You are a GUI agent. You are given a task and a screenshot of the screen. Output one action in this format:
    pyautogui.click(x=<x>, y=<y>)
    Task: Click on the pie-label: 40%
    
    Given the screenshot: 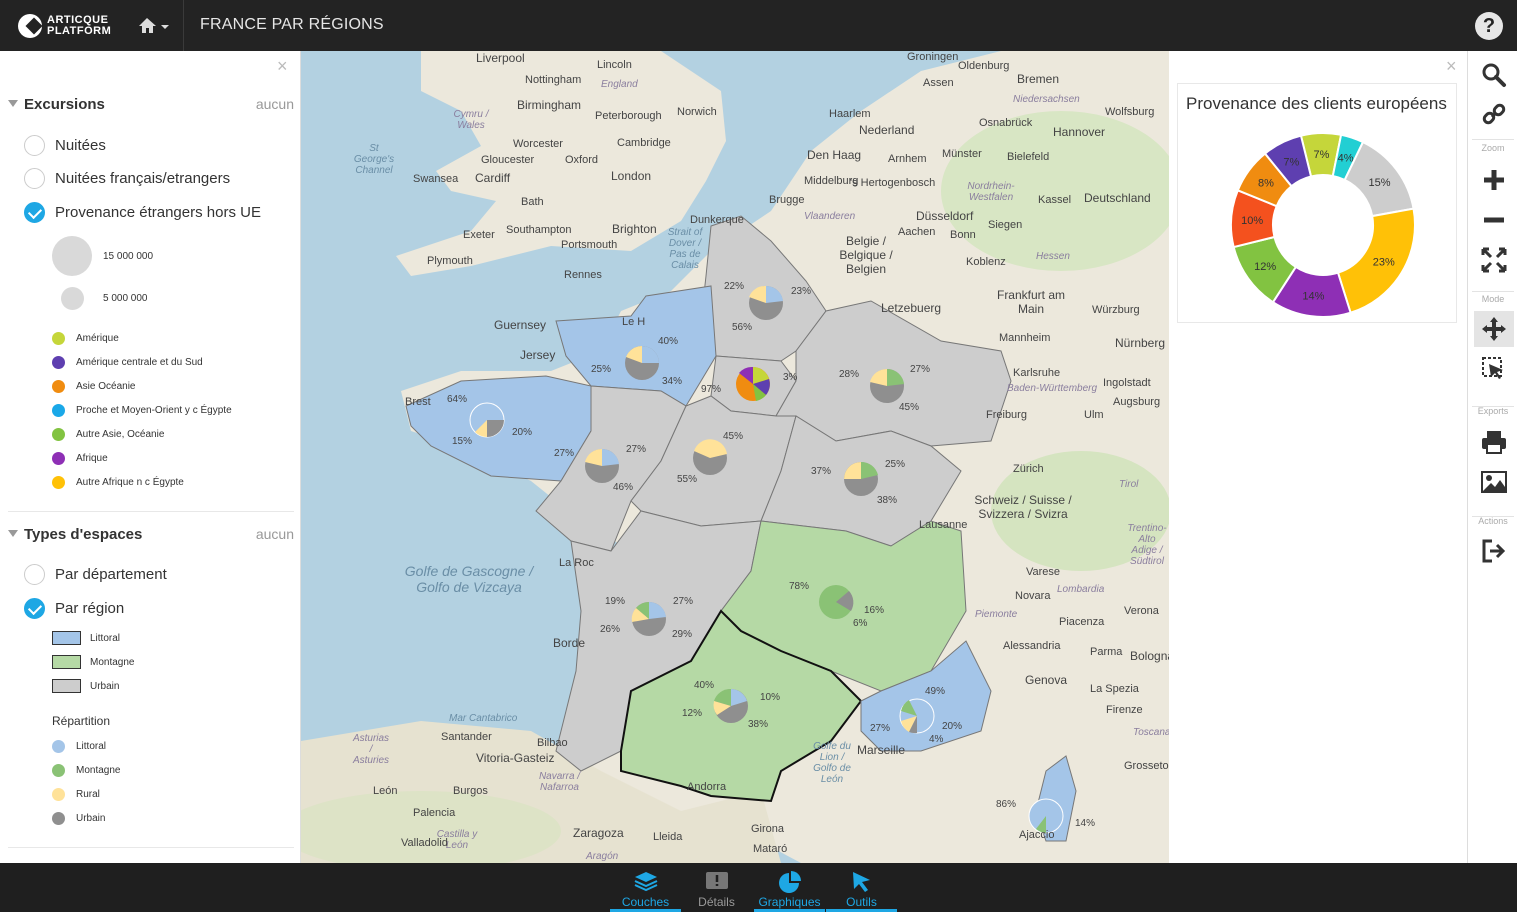 What is the action you would take?
    pyautogui.click(x=704, y=685)
    